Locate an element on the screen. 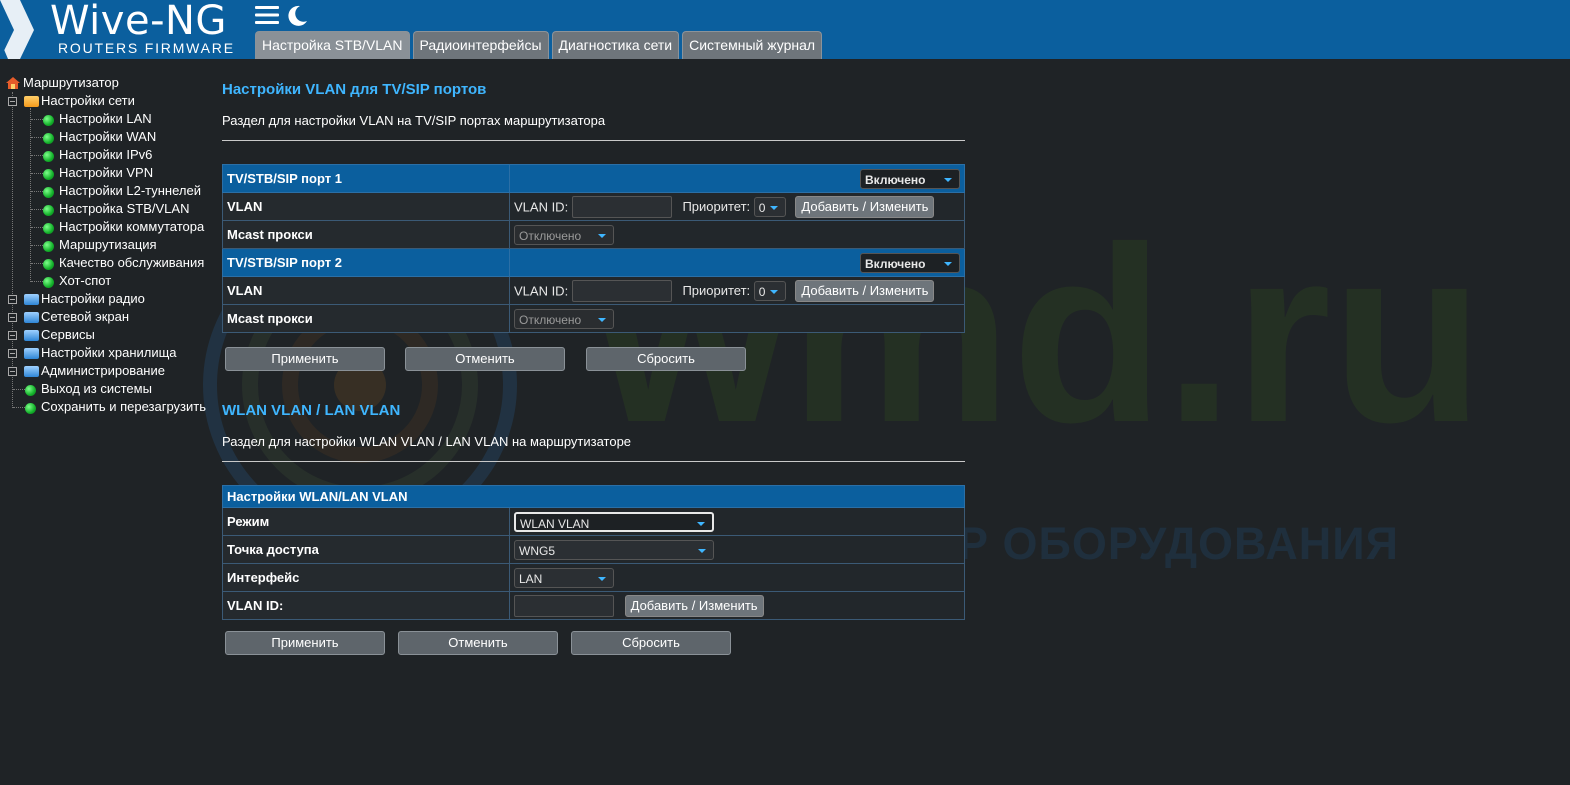  tree-label: Хот-спот is located at coordinates (85, 280).